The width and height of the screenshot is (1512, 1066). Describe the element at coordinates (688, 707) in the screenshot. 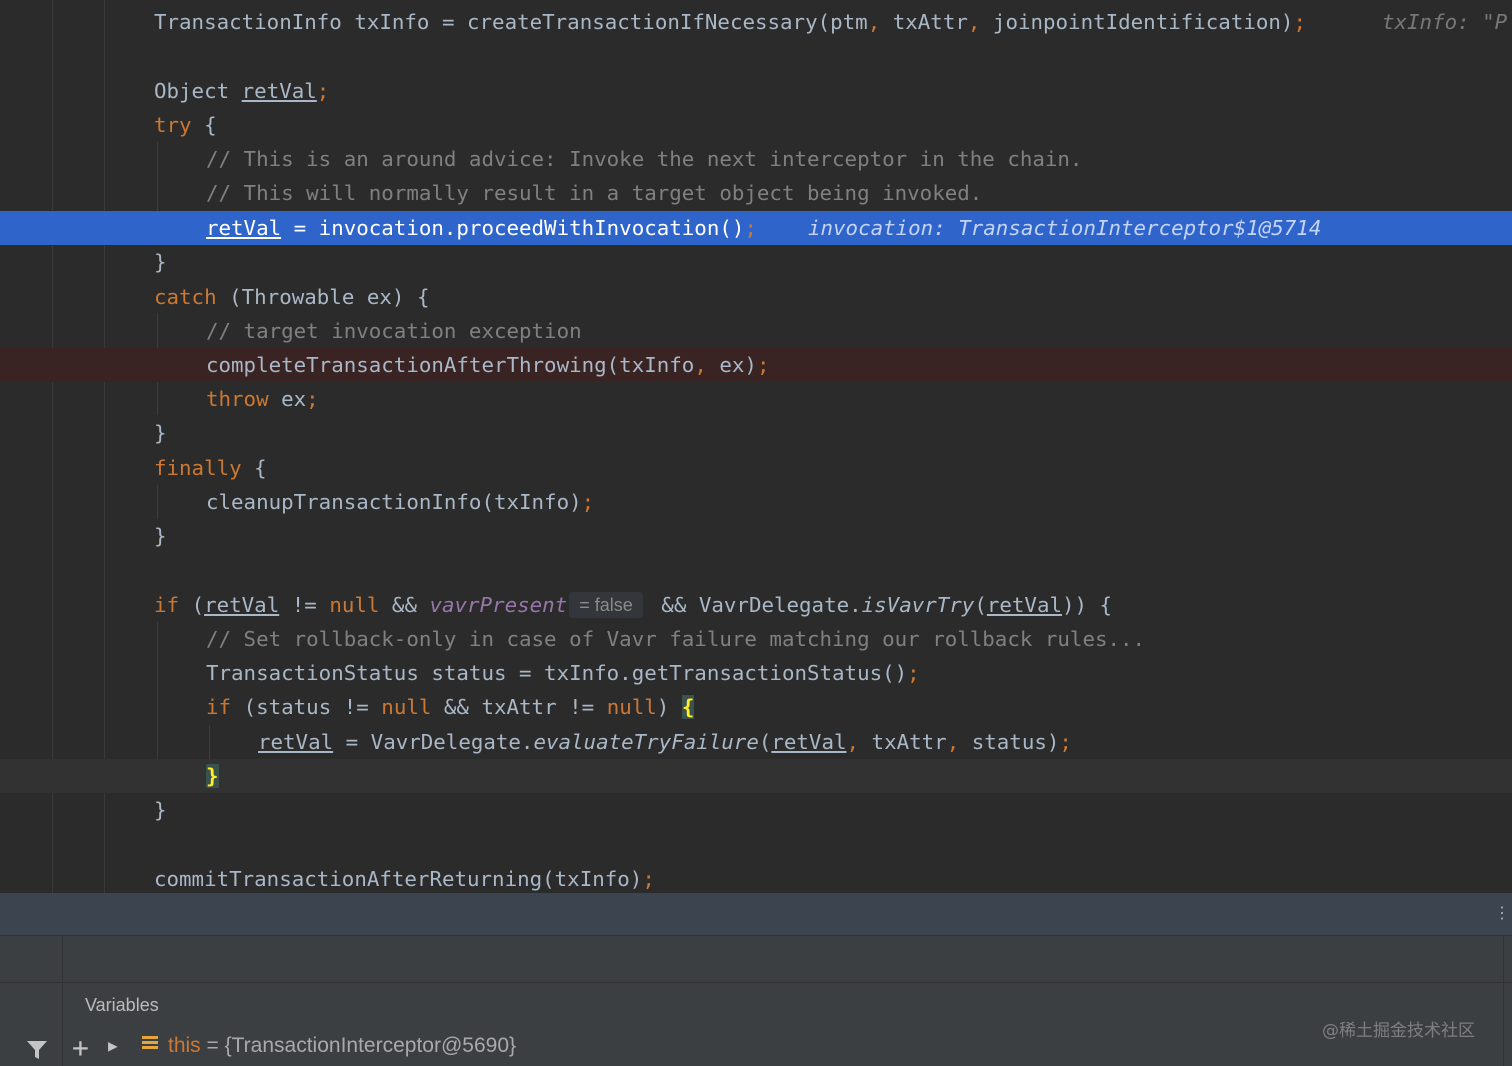

I see `matched-brace: {` at that location.